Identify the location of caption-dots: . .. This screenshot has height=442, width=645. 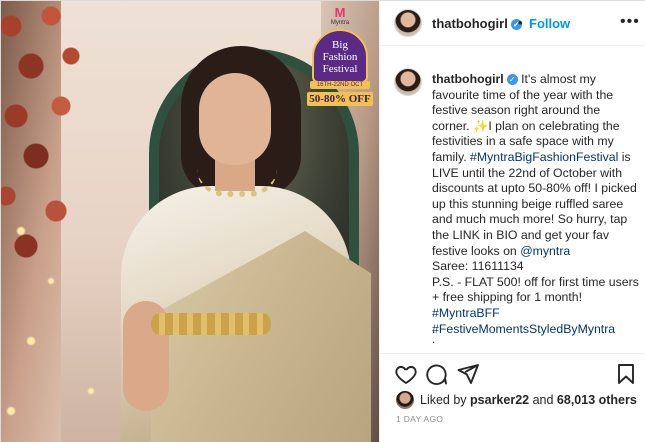
(434, 334).